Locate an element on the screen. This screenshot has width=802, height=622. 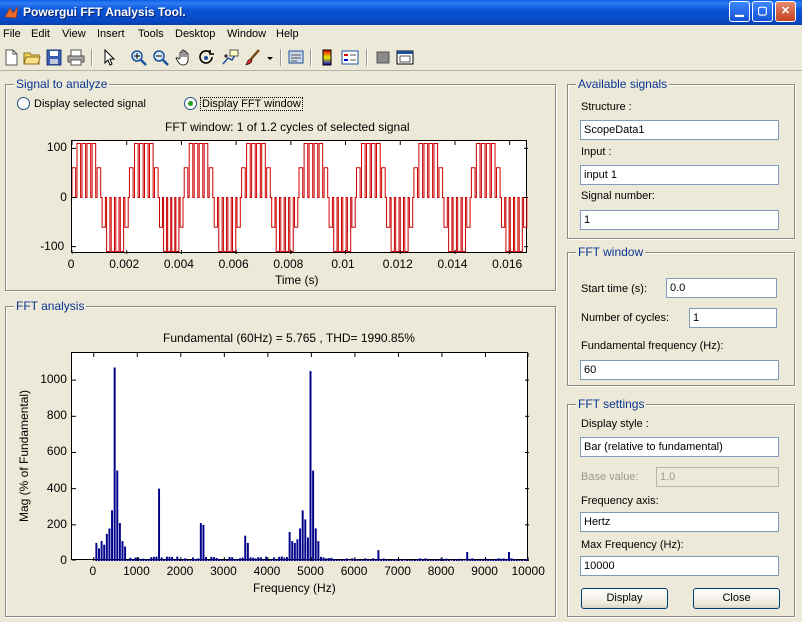
chevron-down-icon is located at coordinates (270, 57).